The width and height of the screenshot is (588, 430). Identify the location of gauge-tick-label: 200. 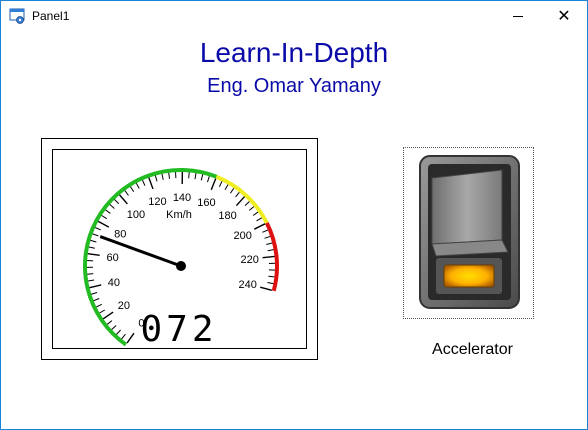
(242, 236).